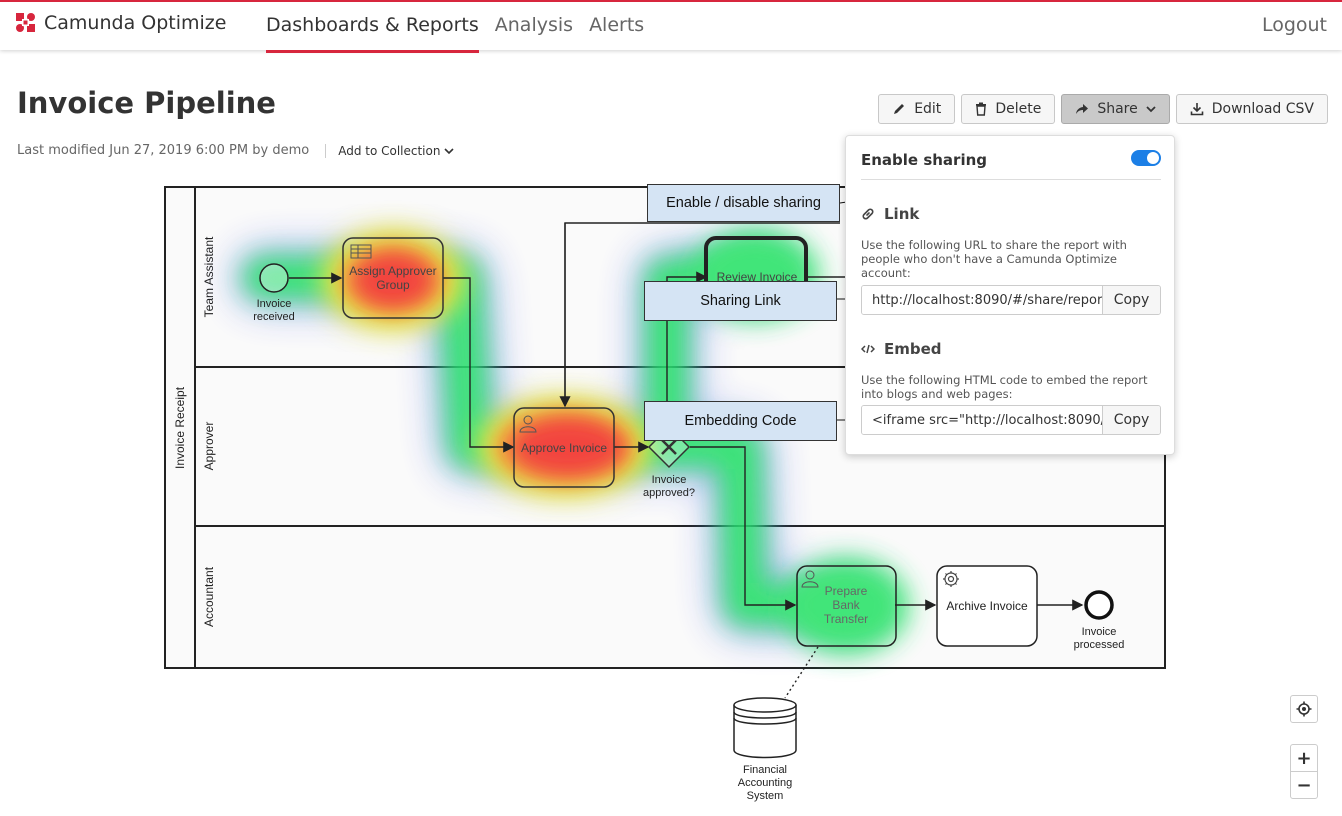 The width and height of the screenshot is (1342, 816). What do you see at coordinates (868, 349) in the screenshot?
I see `code-icon` at bounding box center [868, 349].